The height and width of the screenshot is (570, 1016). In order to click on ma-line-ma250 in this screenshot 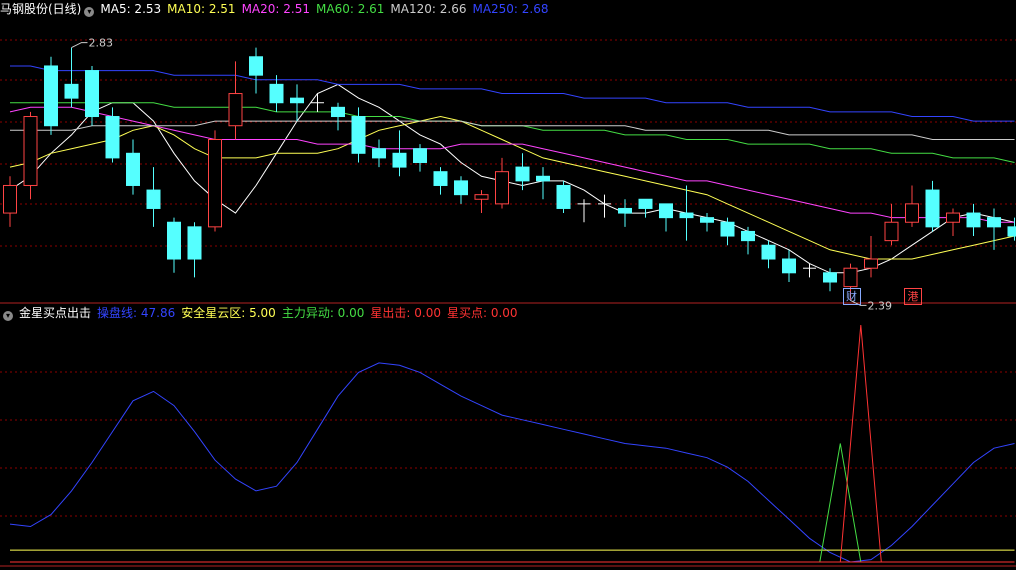, I will do `click(512, 93)`.